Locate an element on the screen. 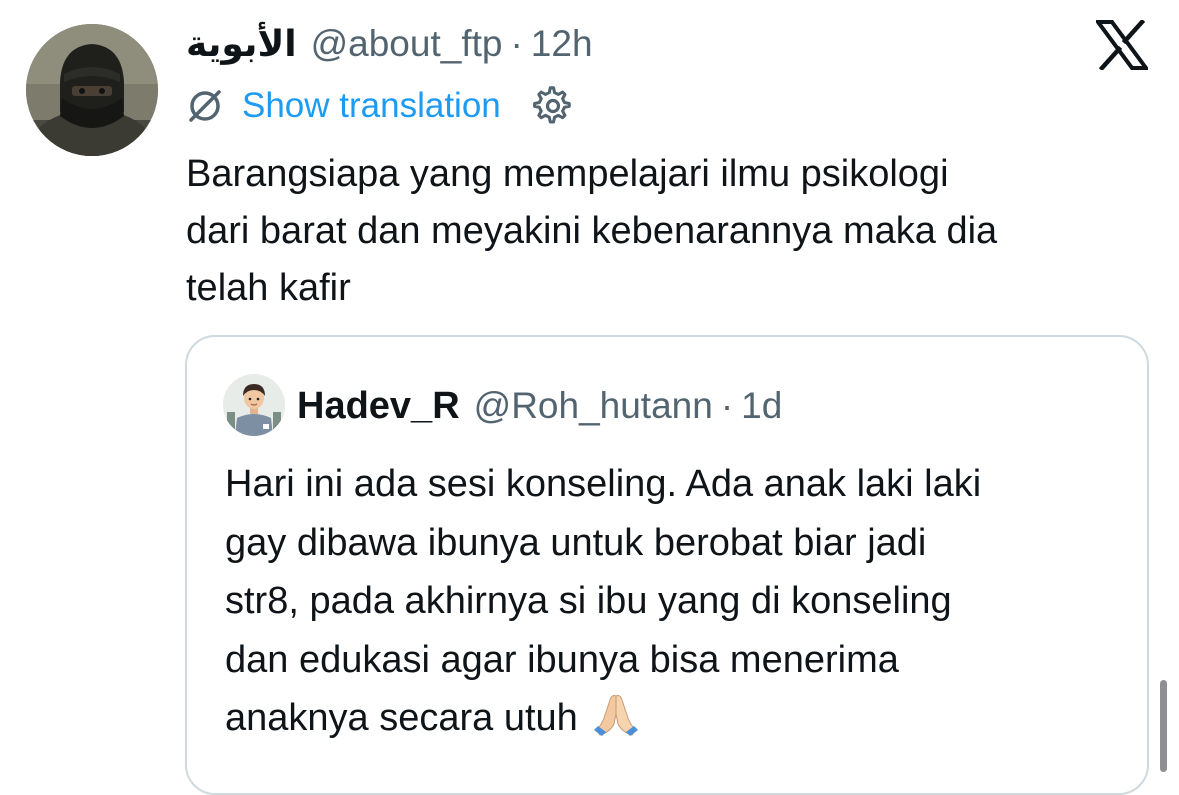  tweet-timestamp: 12h is located at coordinates (562, 44).